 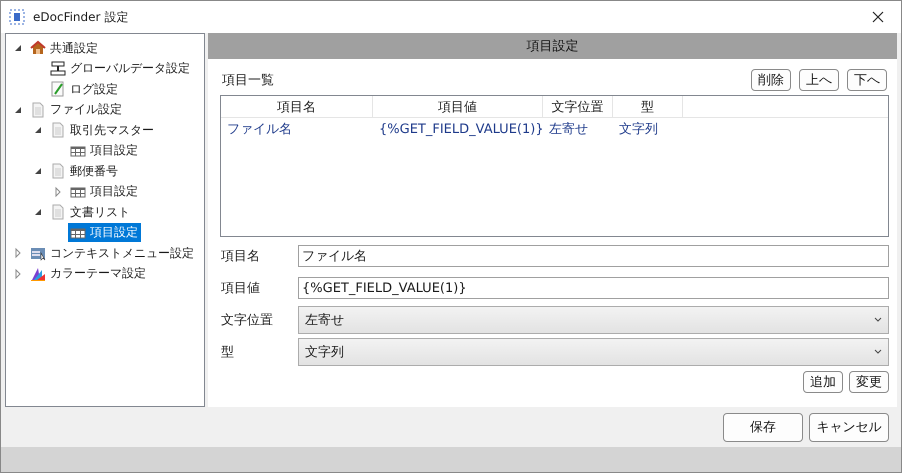 What do you see at coordinates (248, 80) in the screenshot?
I see `list-label: 項目一覧` at bounding box center [248, 80].